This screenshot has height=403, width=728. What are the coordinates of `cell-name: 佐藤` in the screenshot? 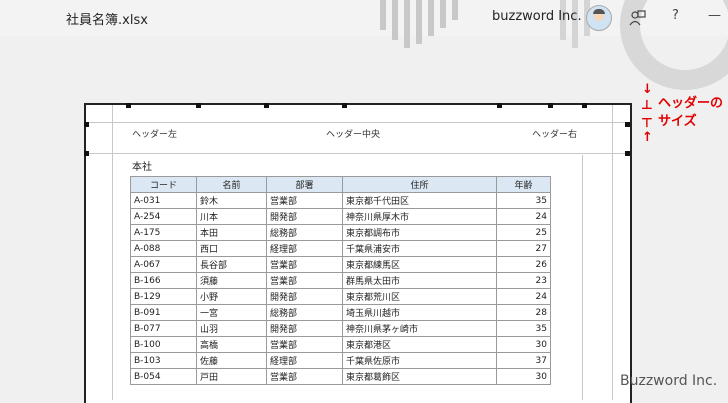 It's located at (231, 360).